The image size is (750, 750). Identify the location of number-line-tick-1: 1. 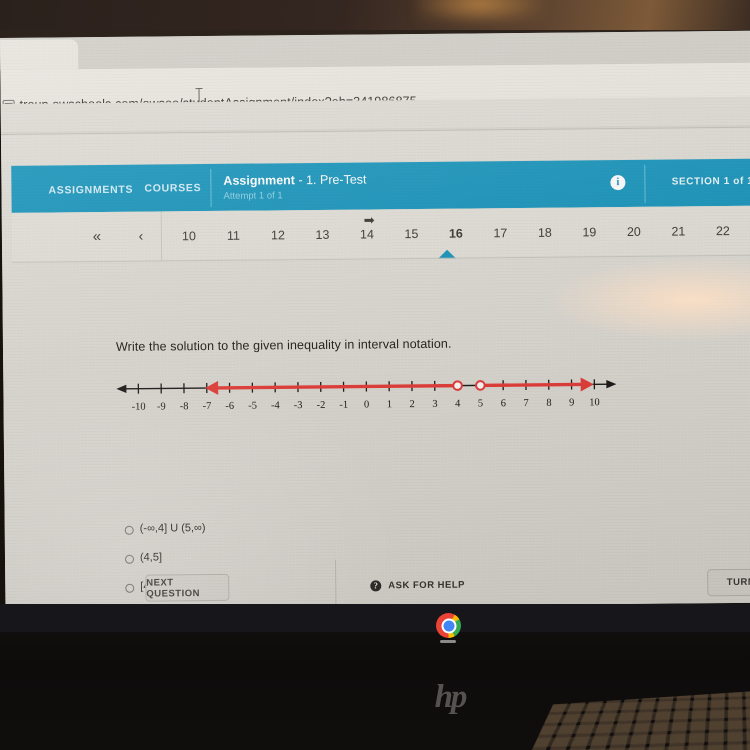
(389, 404).